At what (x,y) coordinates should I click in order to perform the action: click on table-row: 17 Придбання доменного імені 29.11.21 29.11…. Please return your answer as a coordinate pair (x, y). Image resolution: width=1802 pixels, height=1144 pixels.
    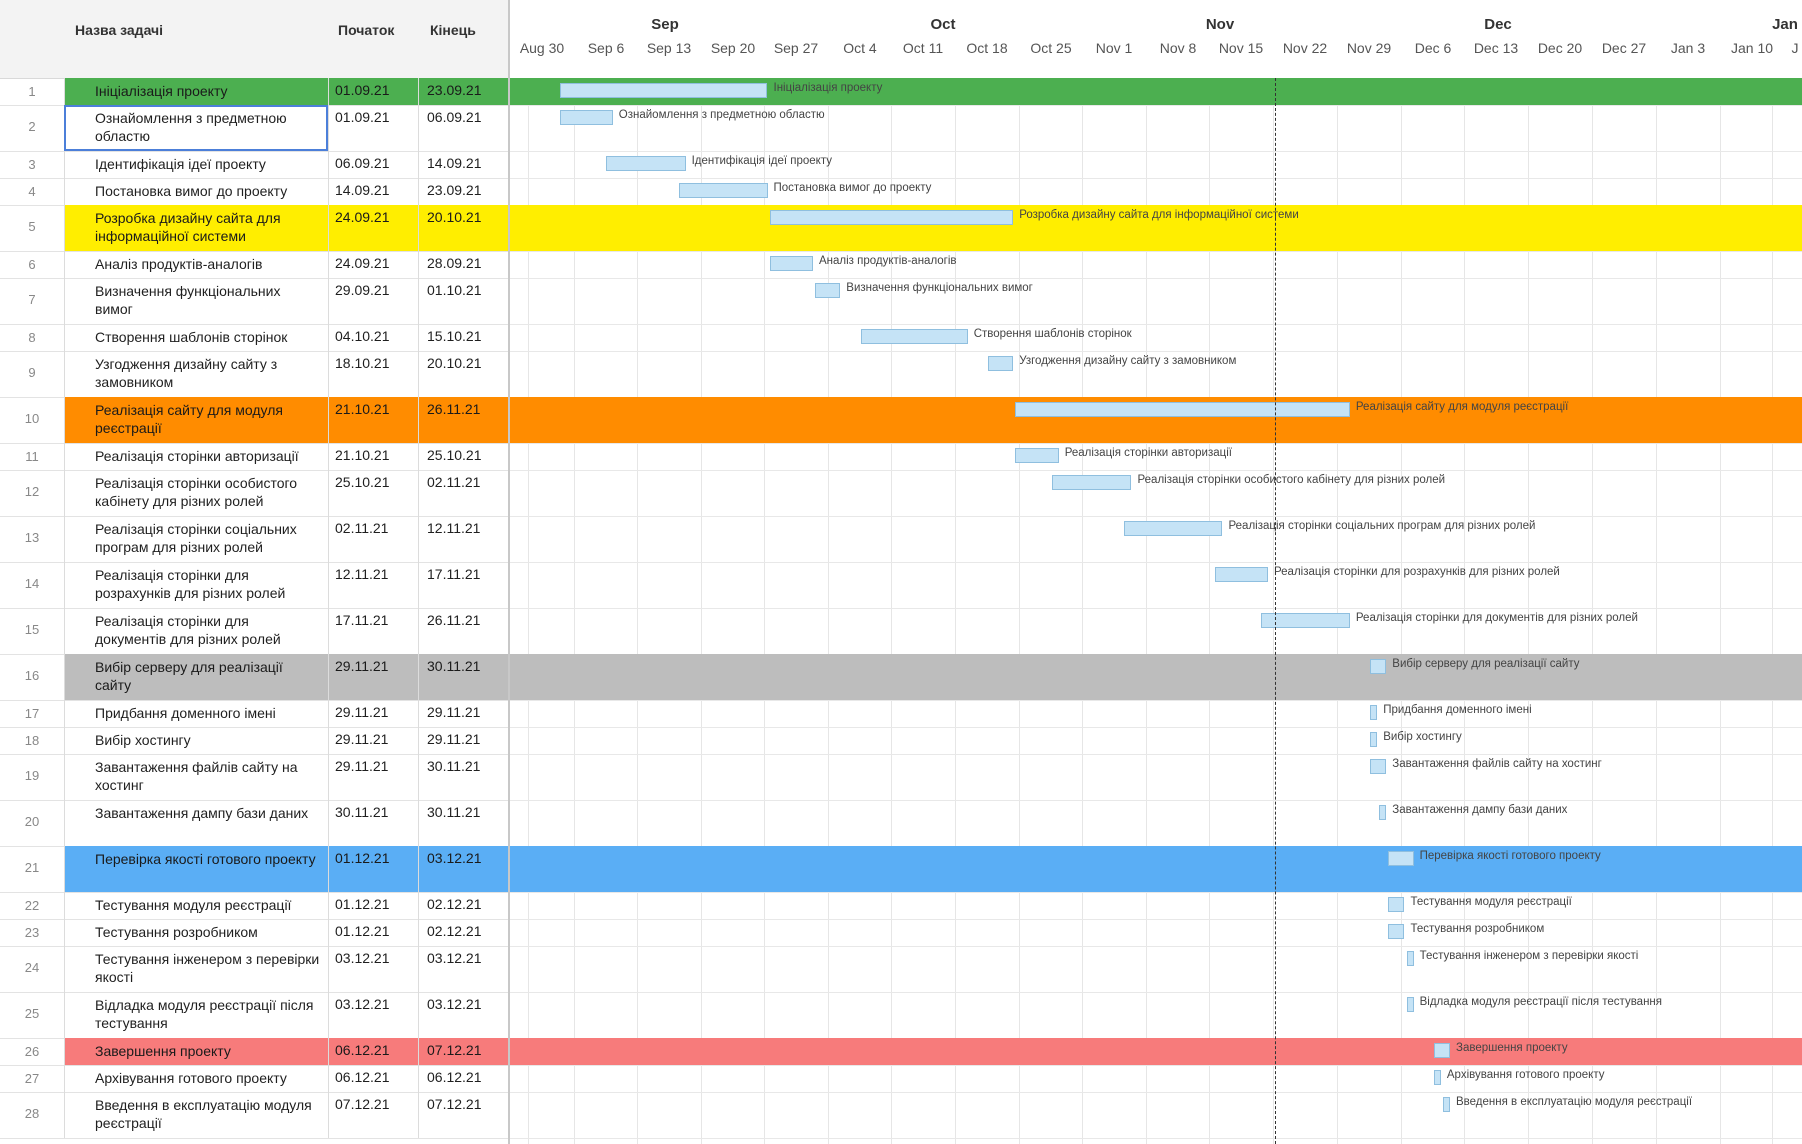
    Looking at the image, I should click on (255, 714).